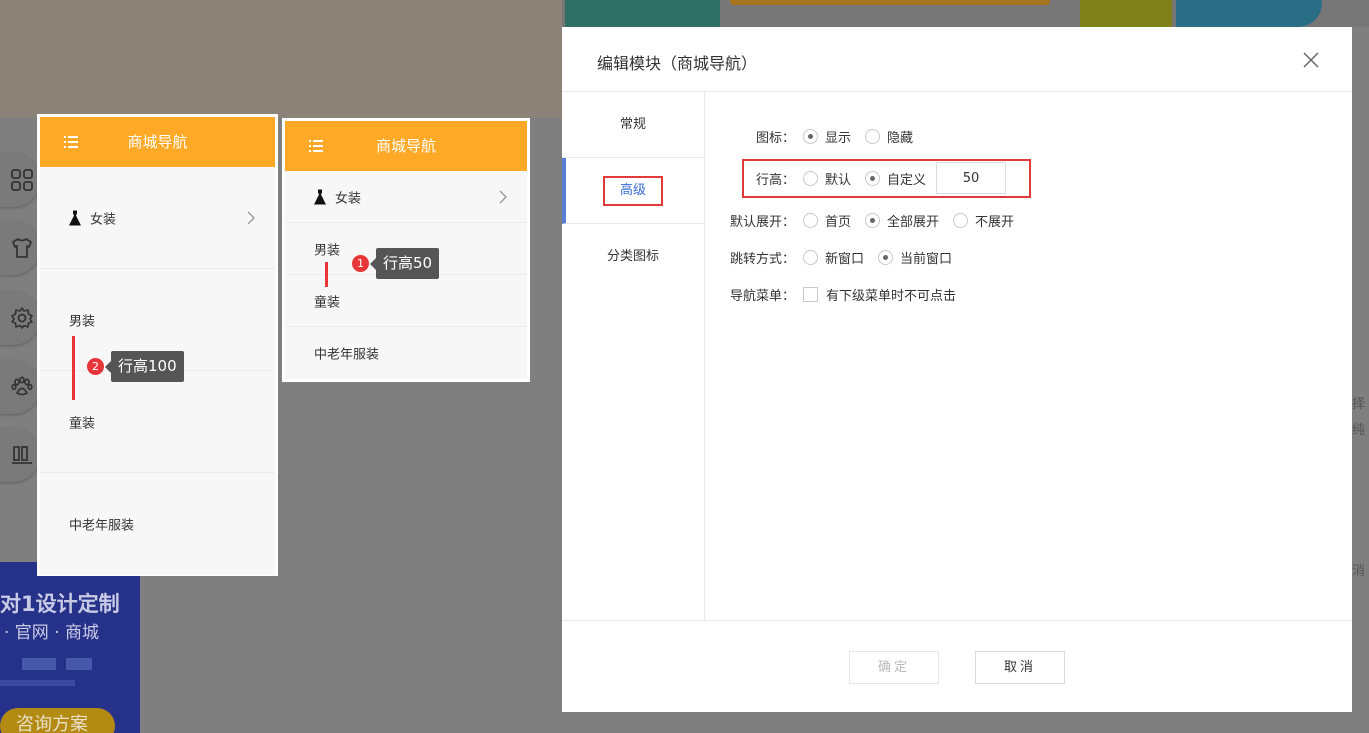  I want to click on sidebar-apps-button, so click(20, 180).